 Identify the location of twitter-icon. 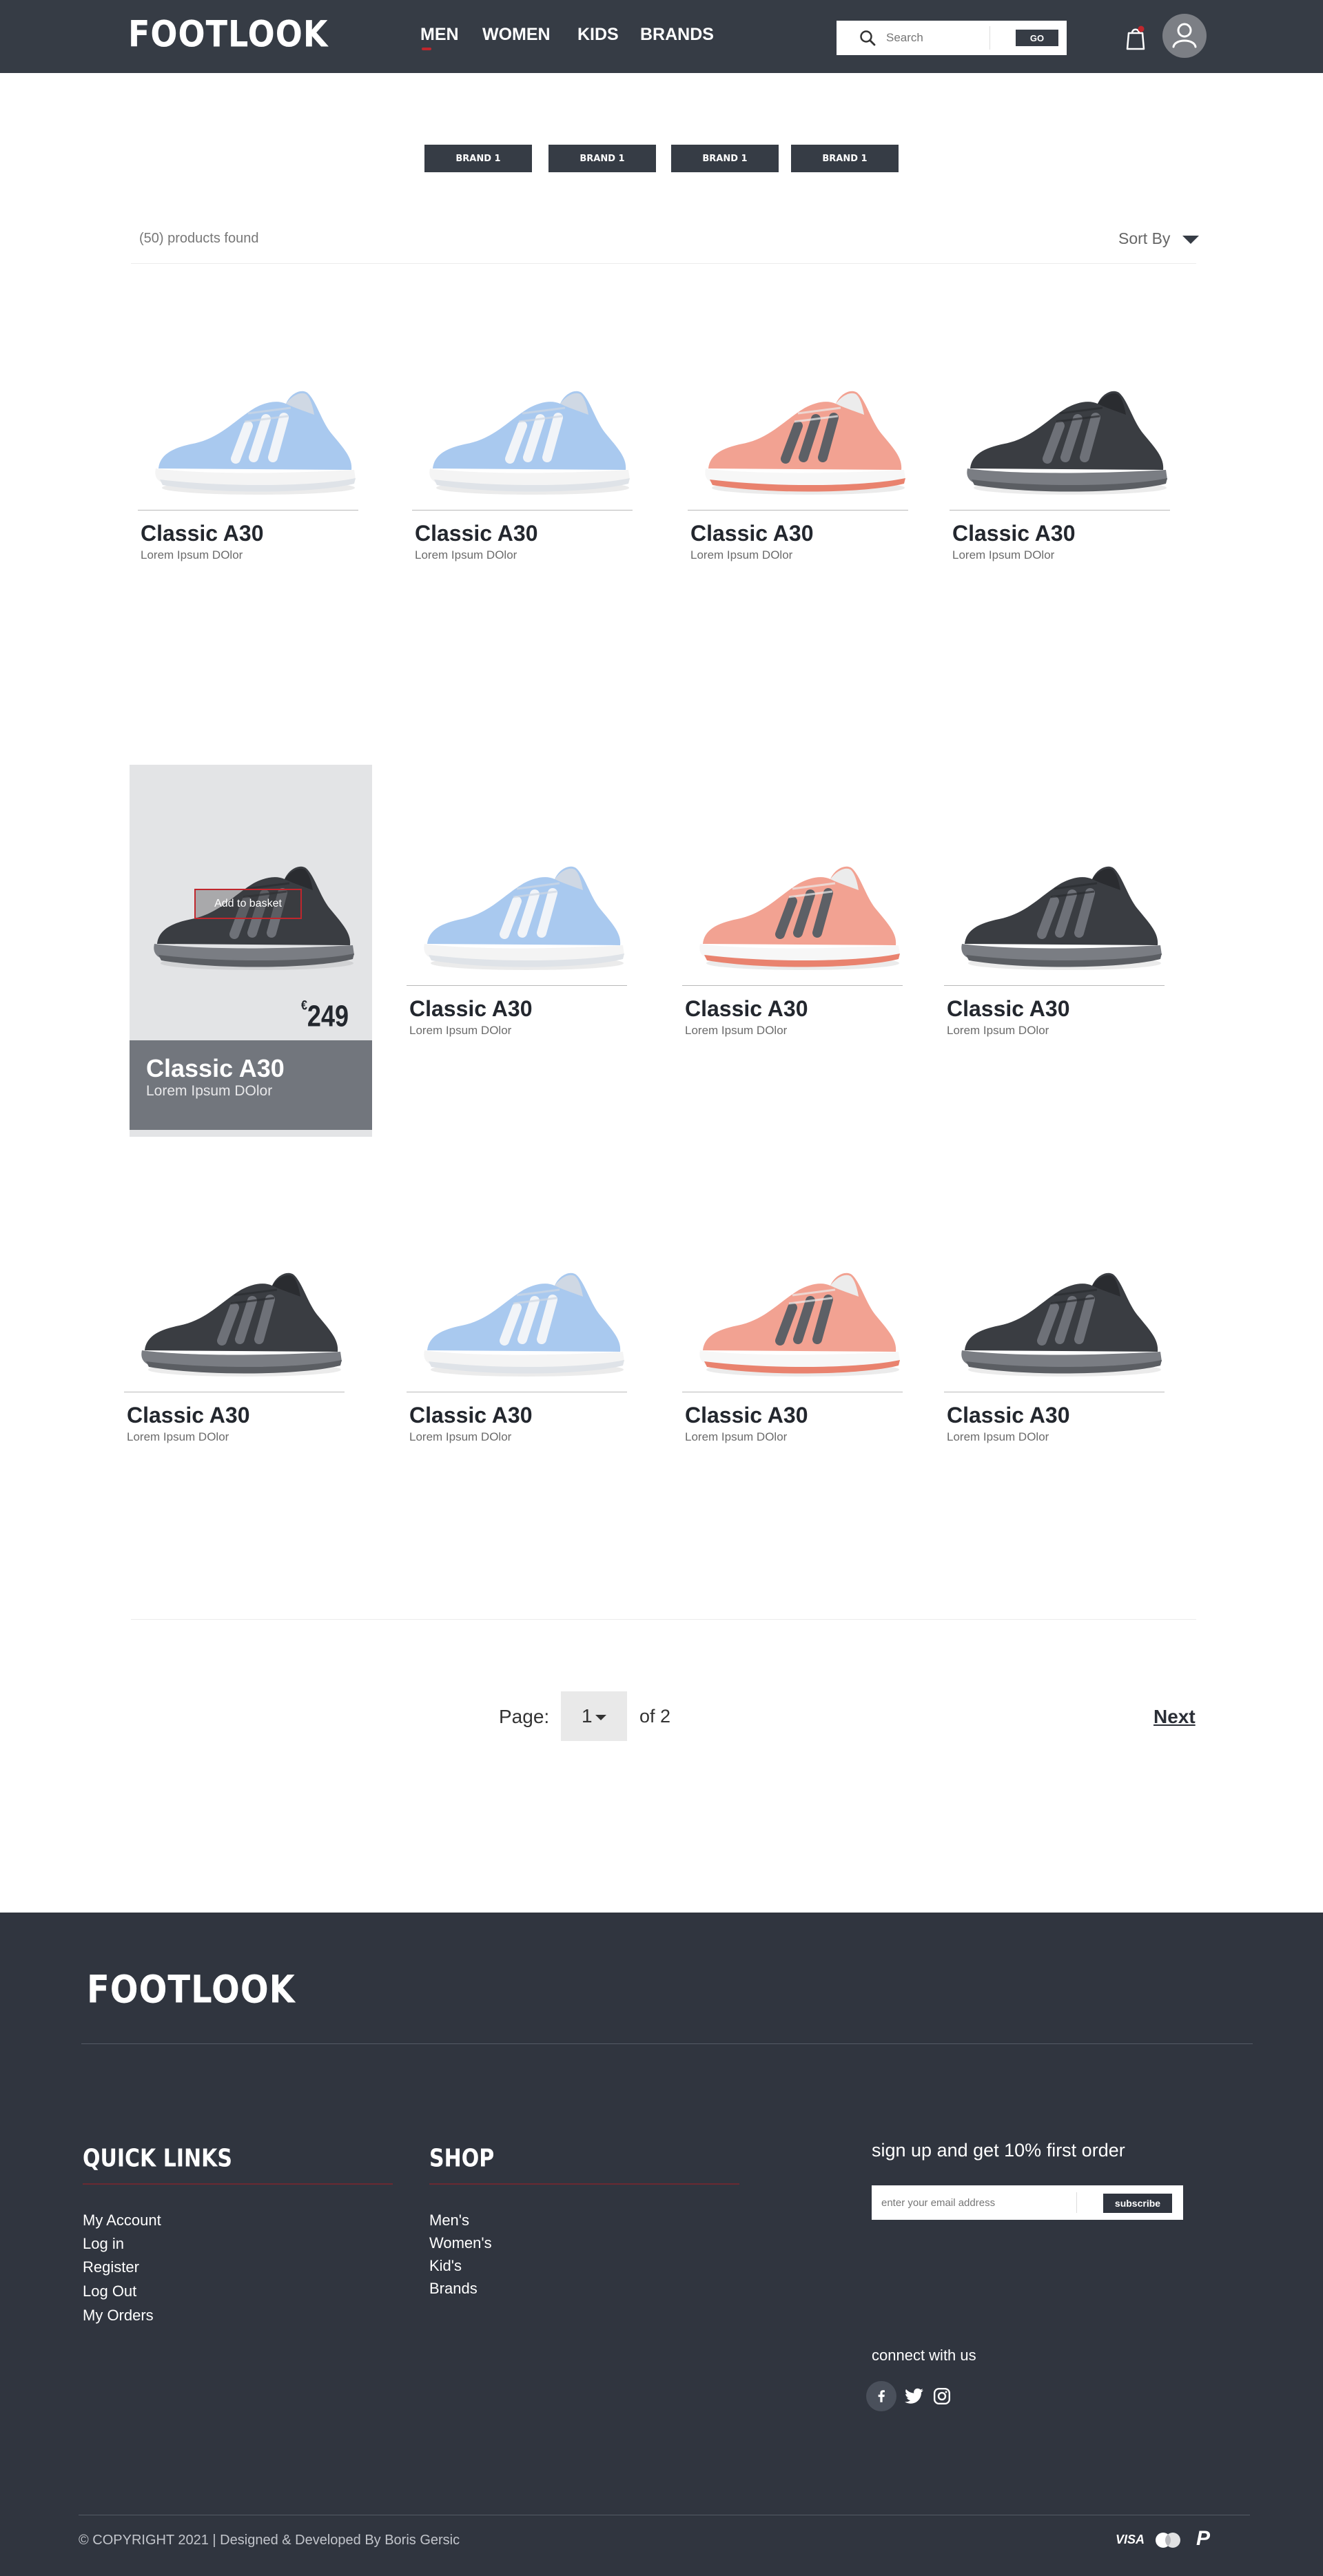
(914, 2396).